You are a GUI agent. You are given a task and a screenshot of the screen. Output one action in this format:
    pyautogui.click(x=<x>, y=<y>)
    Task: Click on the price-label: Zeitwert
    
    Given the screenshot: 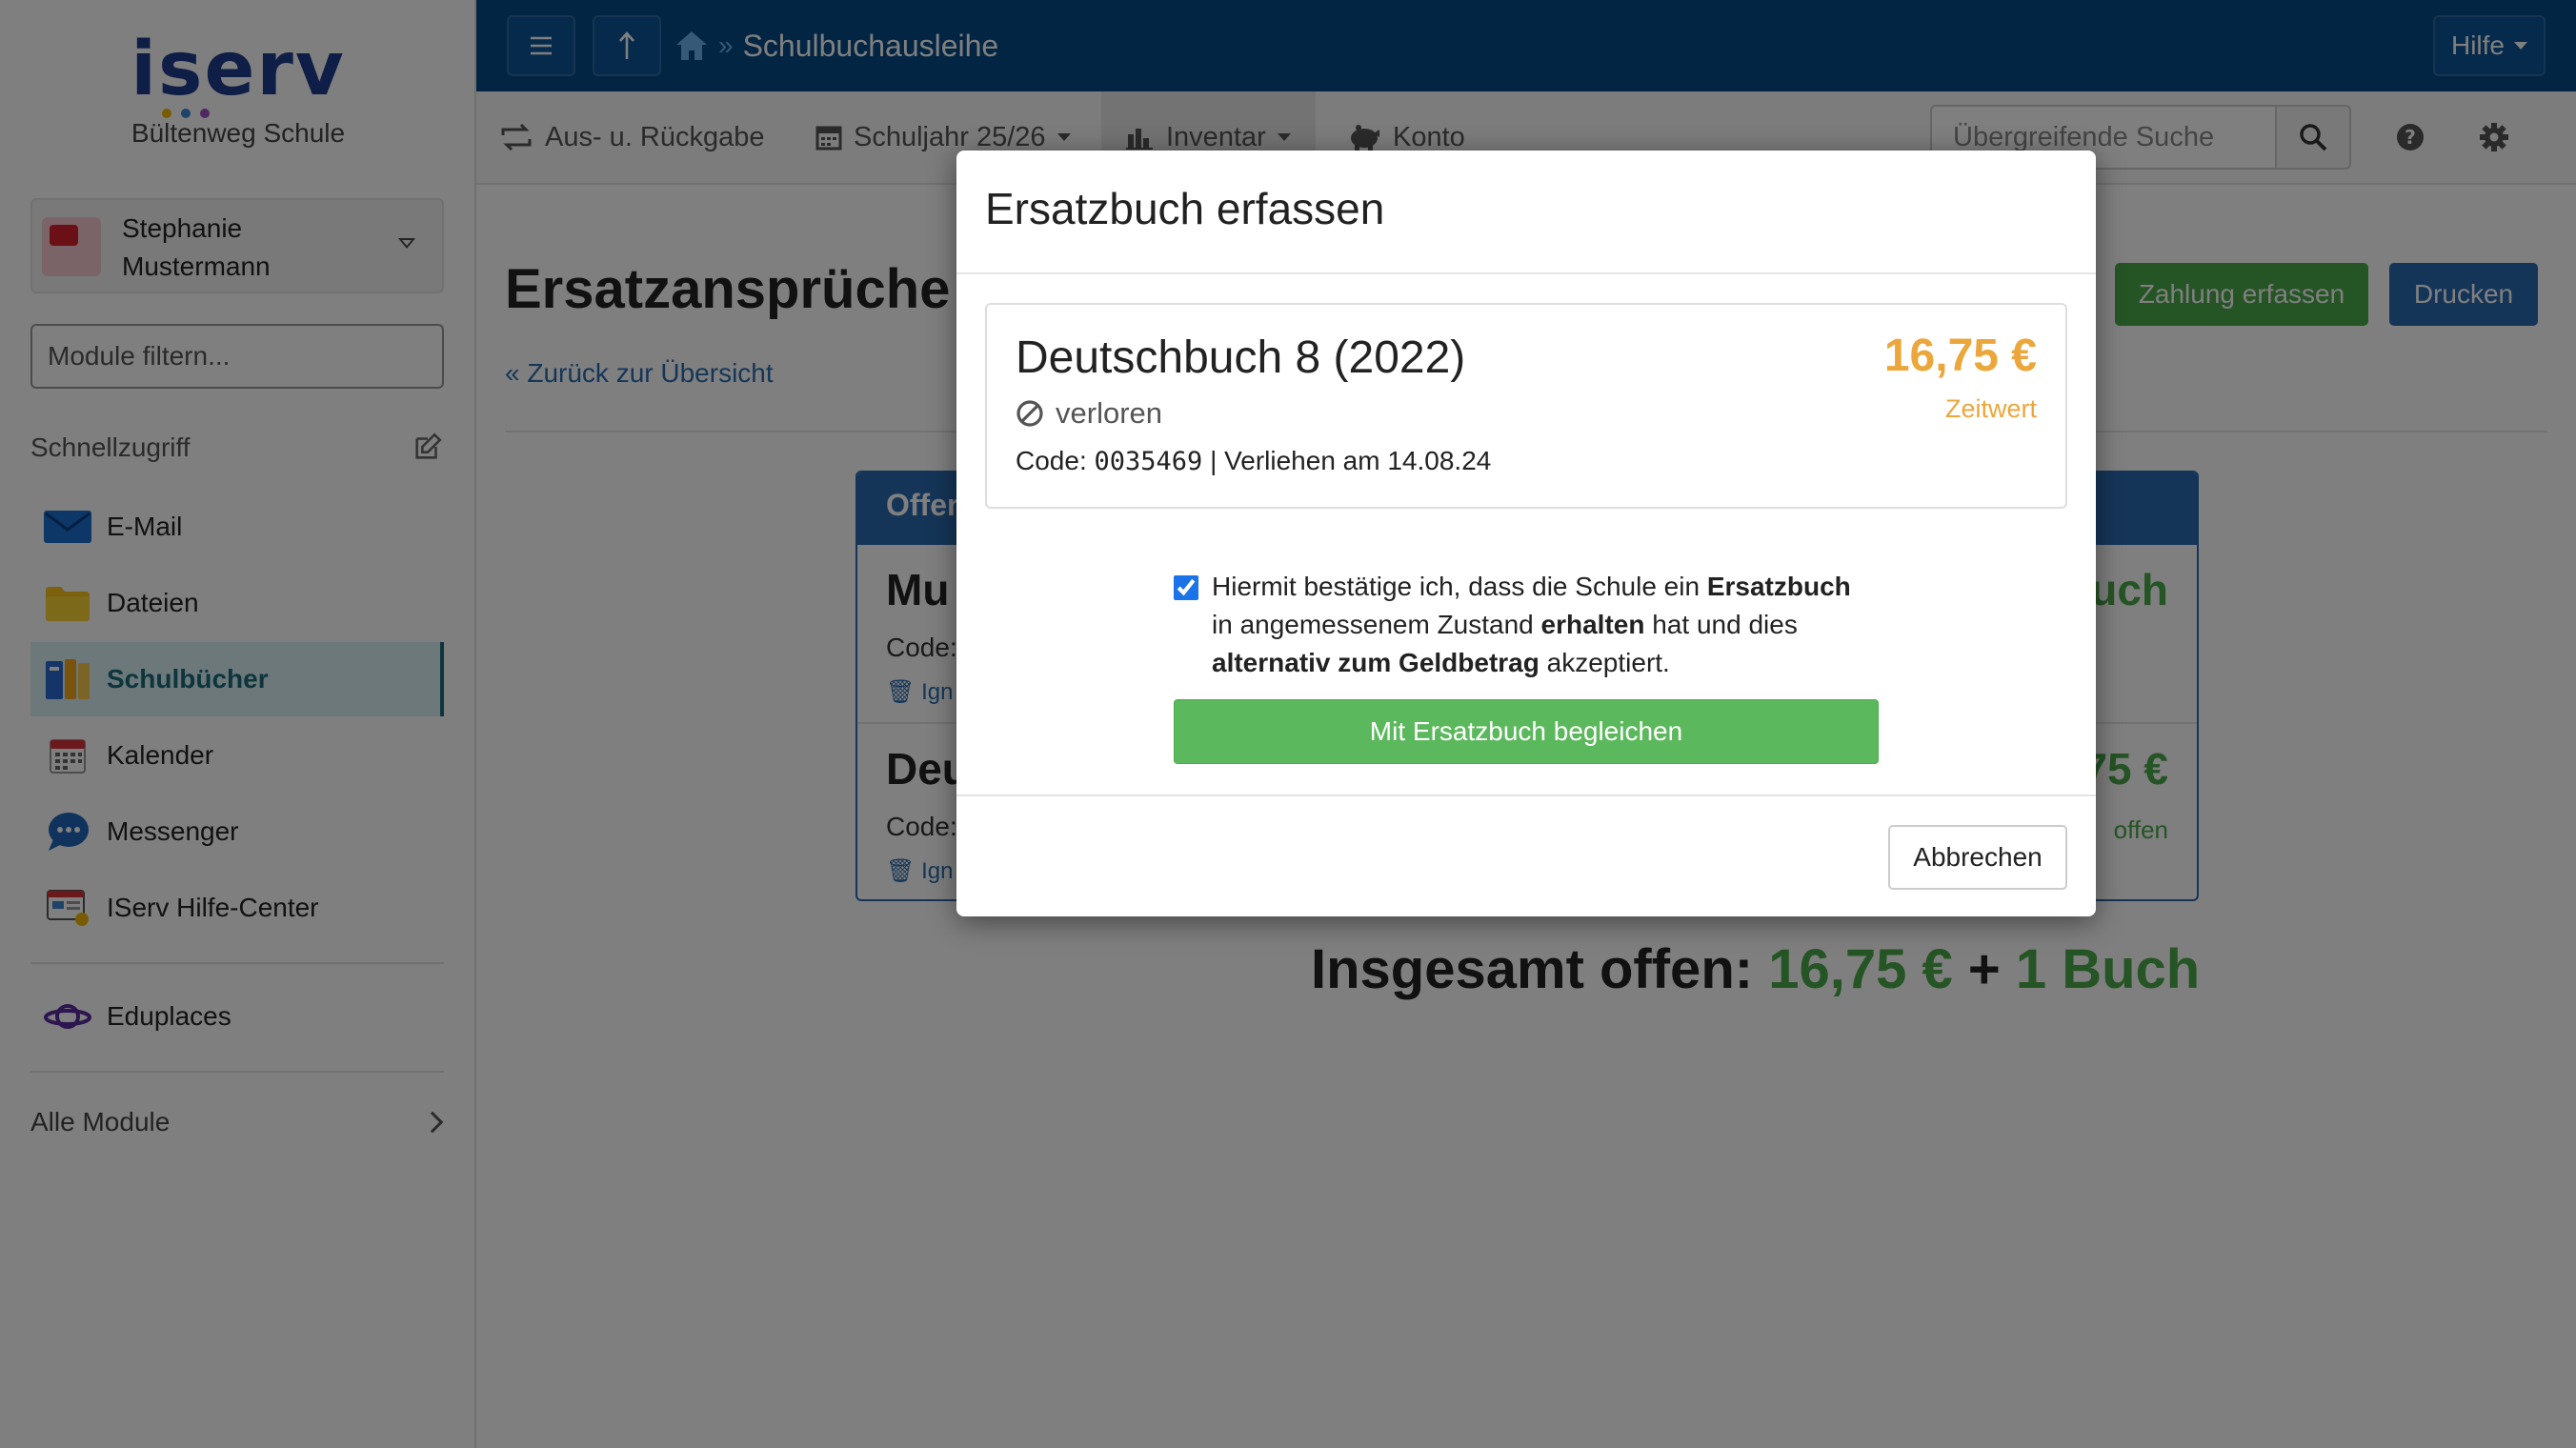 What is the action you would take?
    pyautogui.click(x=1991, y=408)
    